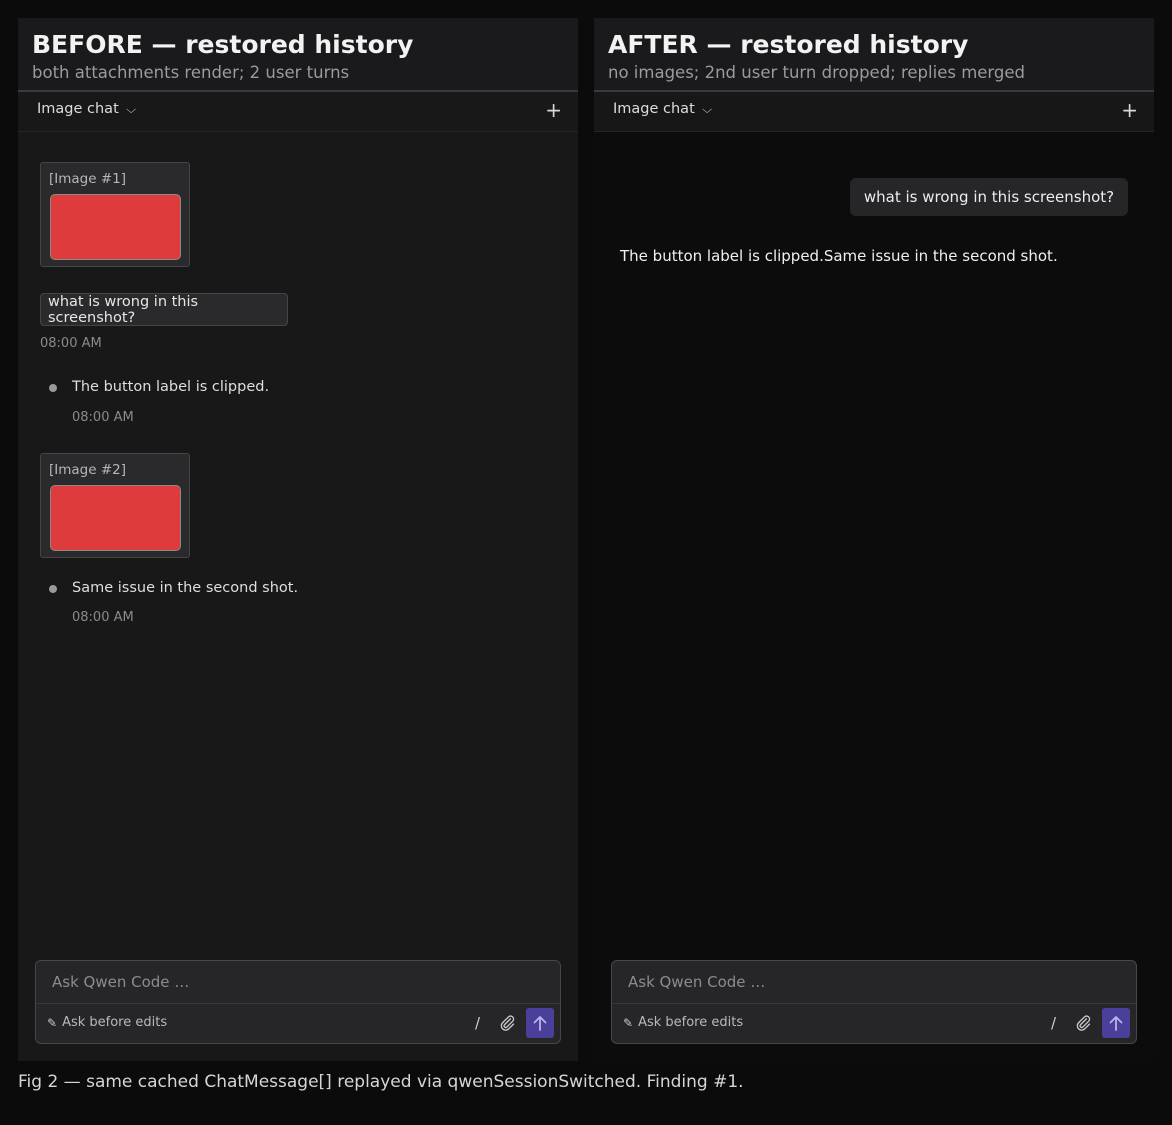 The height and width of the screenshot is (1125, 1172). I want to click on image-attachment: [Image #1], so click(115, 214).